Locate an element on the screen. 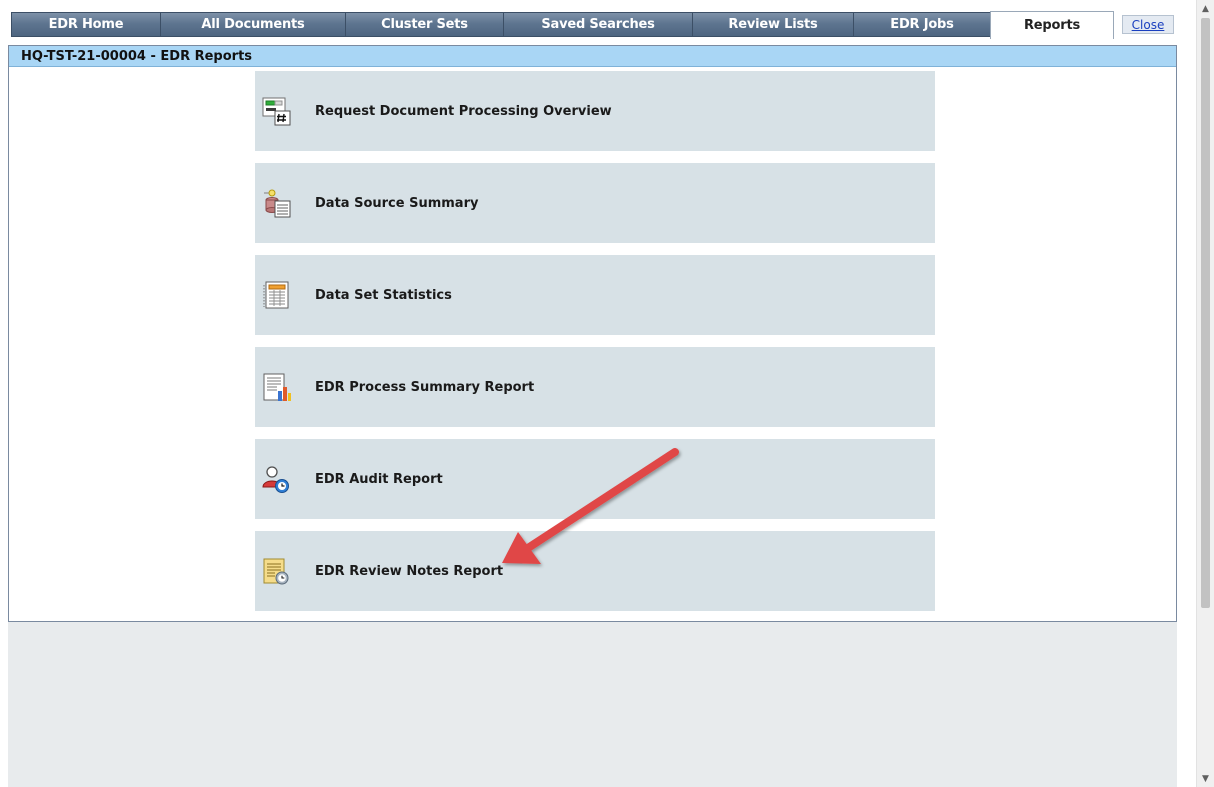 The width and height of the screenshot is (1214, 787). report-item-data-source-summary: Data Source Summary is located at coordinates (595, 203).